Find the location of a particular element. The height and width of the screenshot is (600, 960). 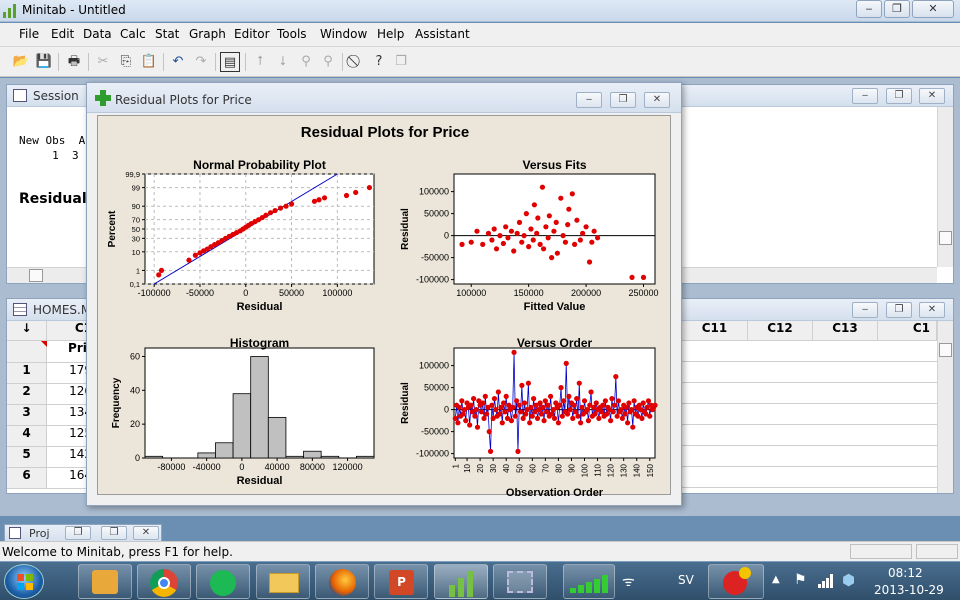

windows-icon: ❐ is located at coordinates (401, 62).